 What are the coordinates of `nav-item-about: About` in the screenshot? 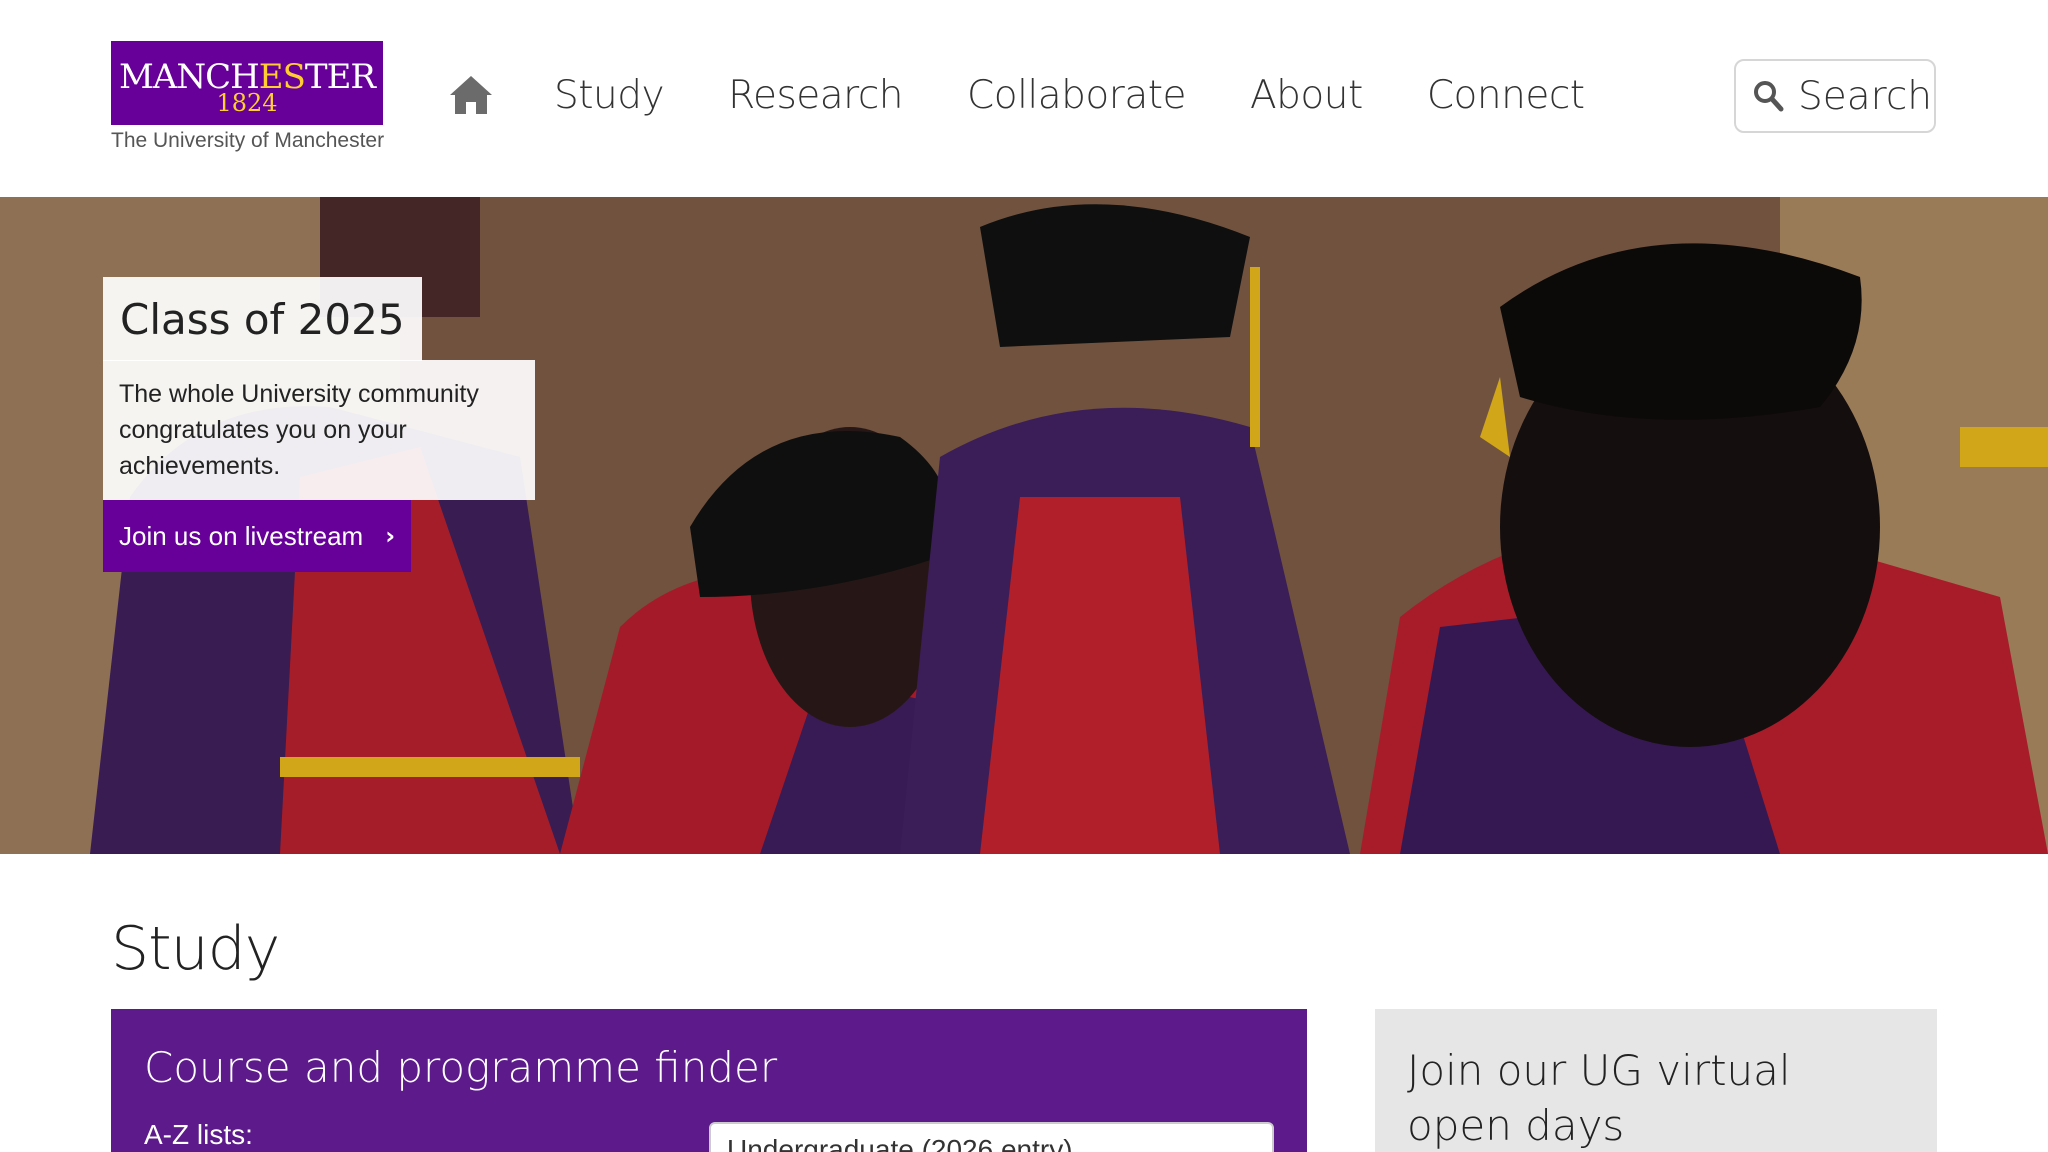 It's located at (1306, 95).